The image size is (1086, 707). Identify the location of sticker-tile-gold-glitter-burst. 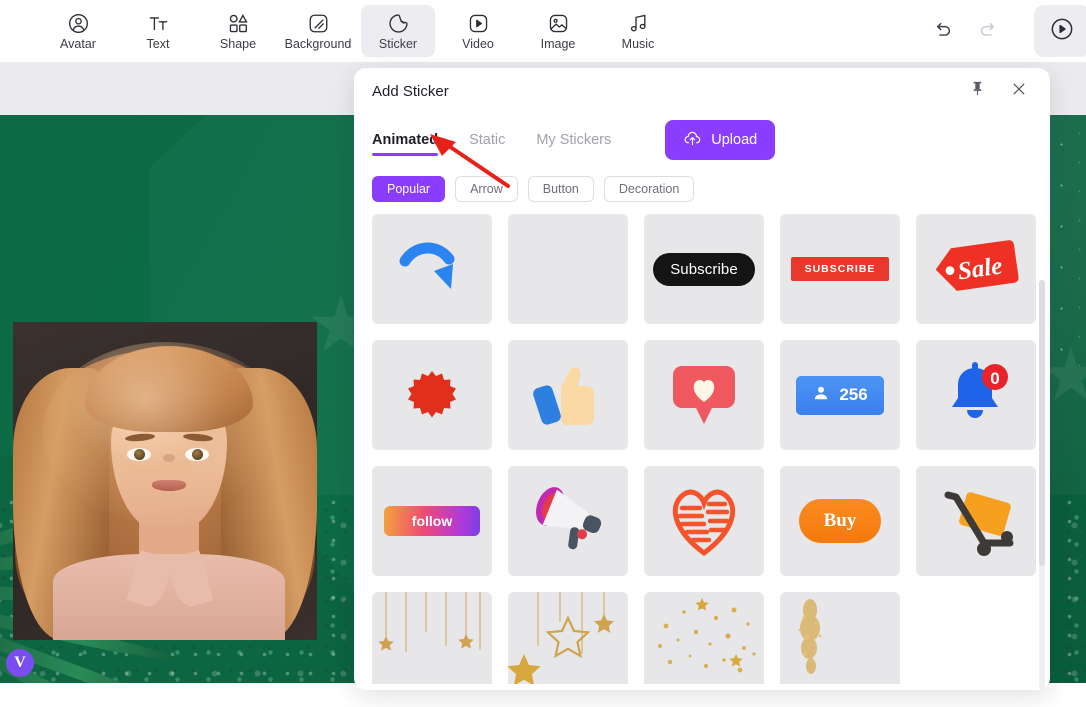
(840, 638).